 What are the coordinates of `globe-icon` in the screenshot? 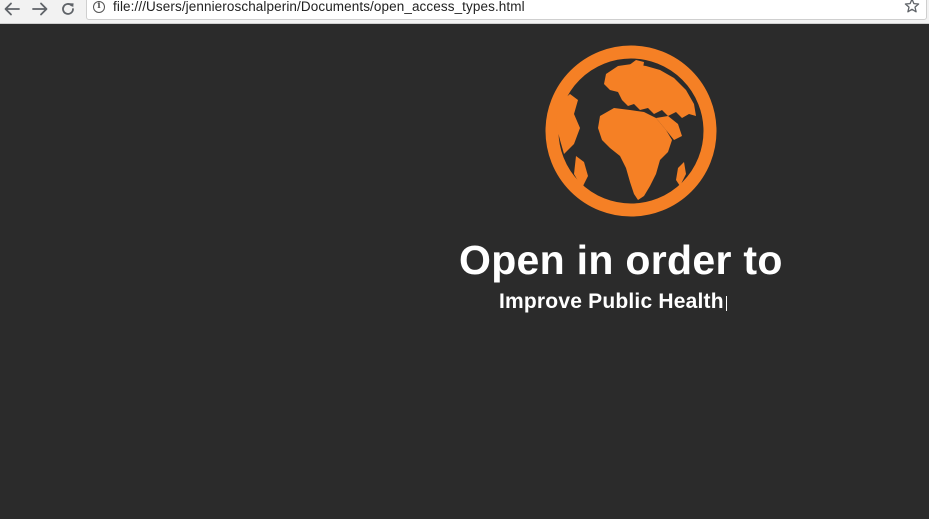 It's located at (631, 131).